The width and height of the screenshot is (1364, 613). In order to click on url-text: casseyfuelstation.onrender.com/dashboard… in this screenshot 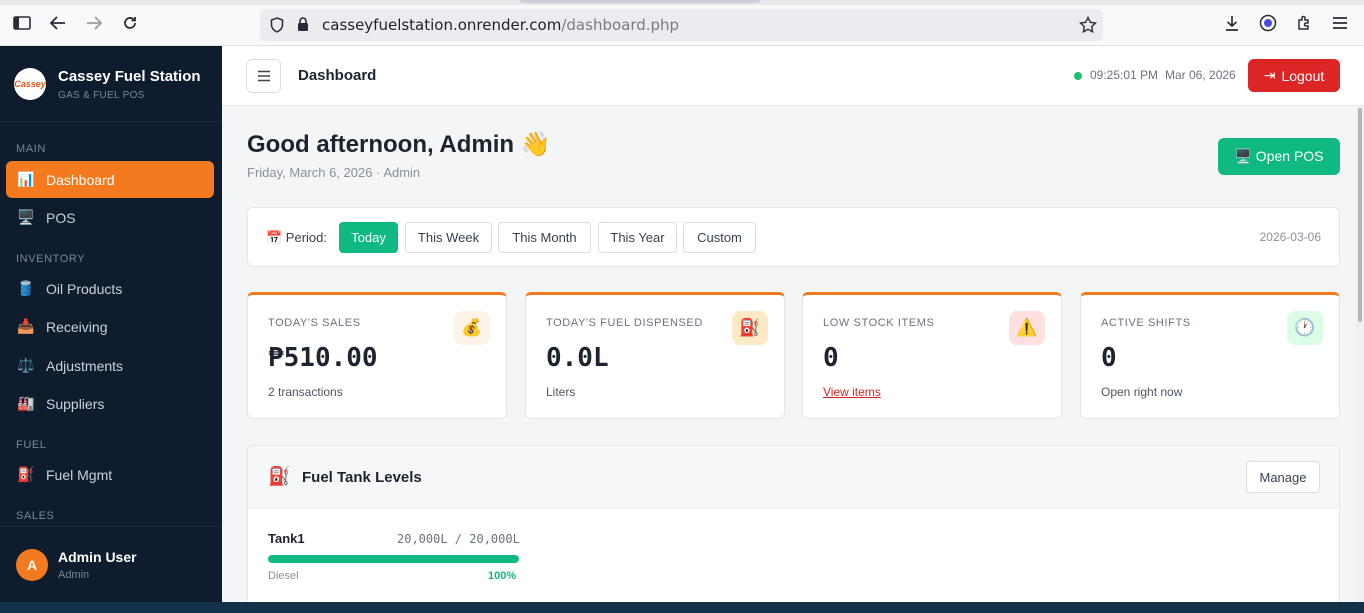, I will do `click(500, 25)`.